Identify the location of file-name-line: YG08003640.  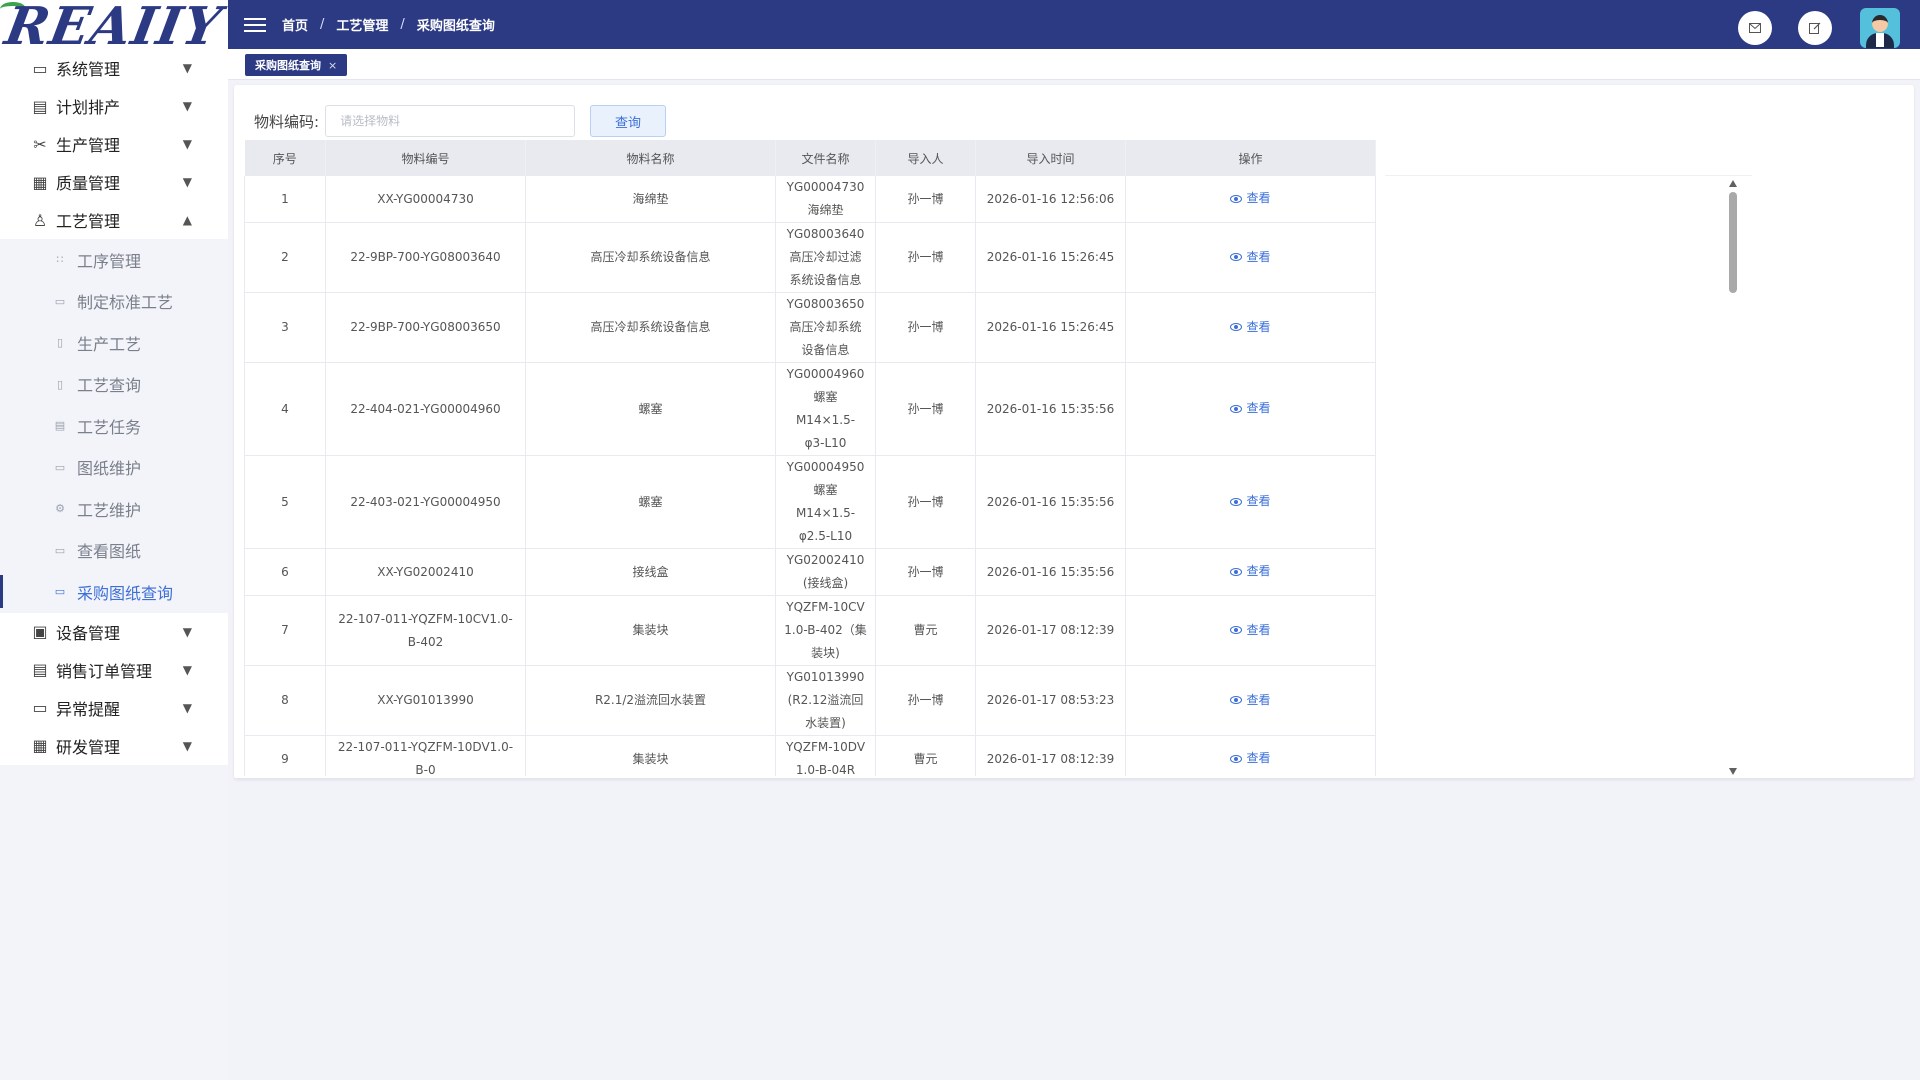
(825, 234).